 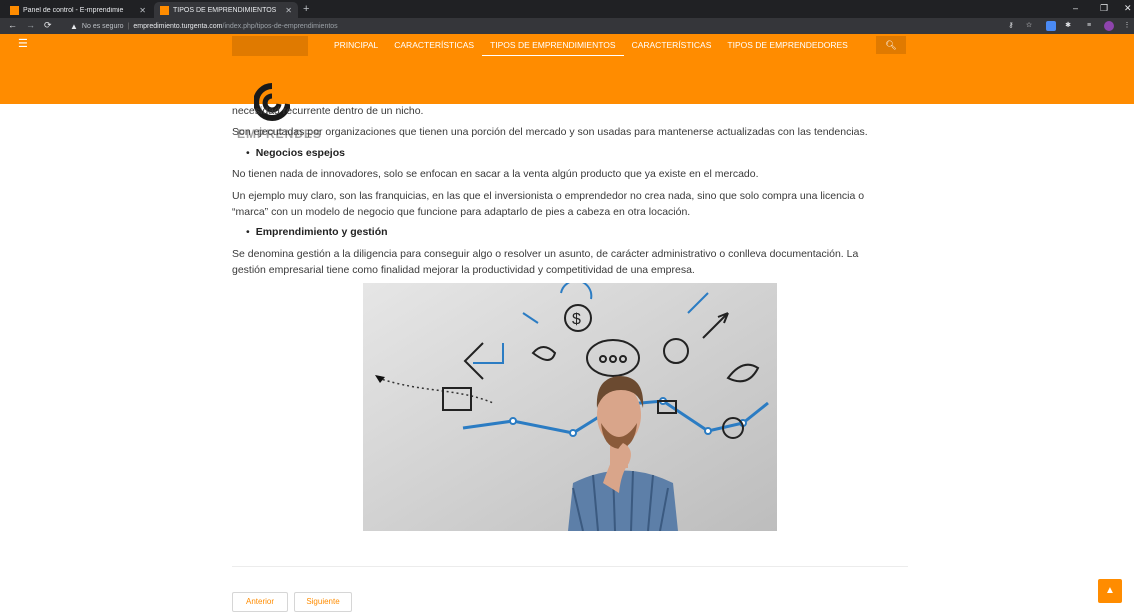 I want to click on forward-arrow-icon: →, so click(x=30, y=25).